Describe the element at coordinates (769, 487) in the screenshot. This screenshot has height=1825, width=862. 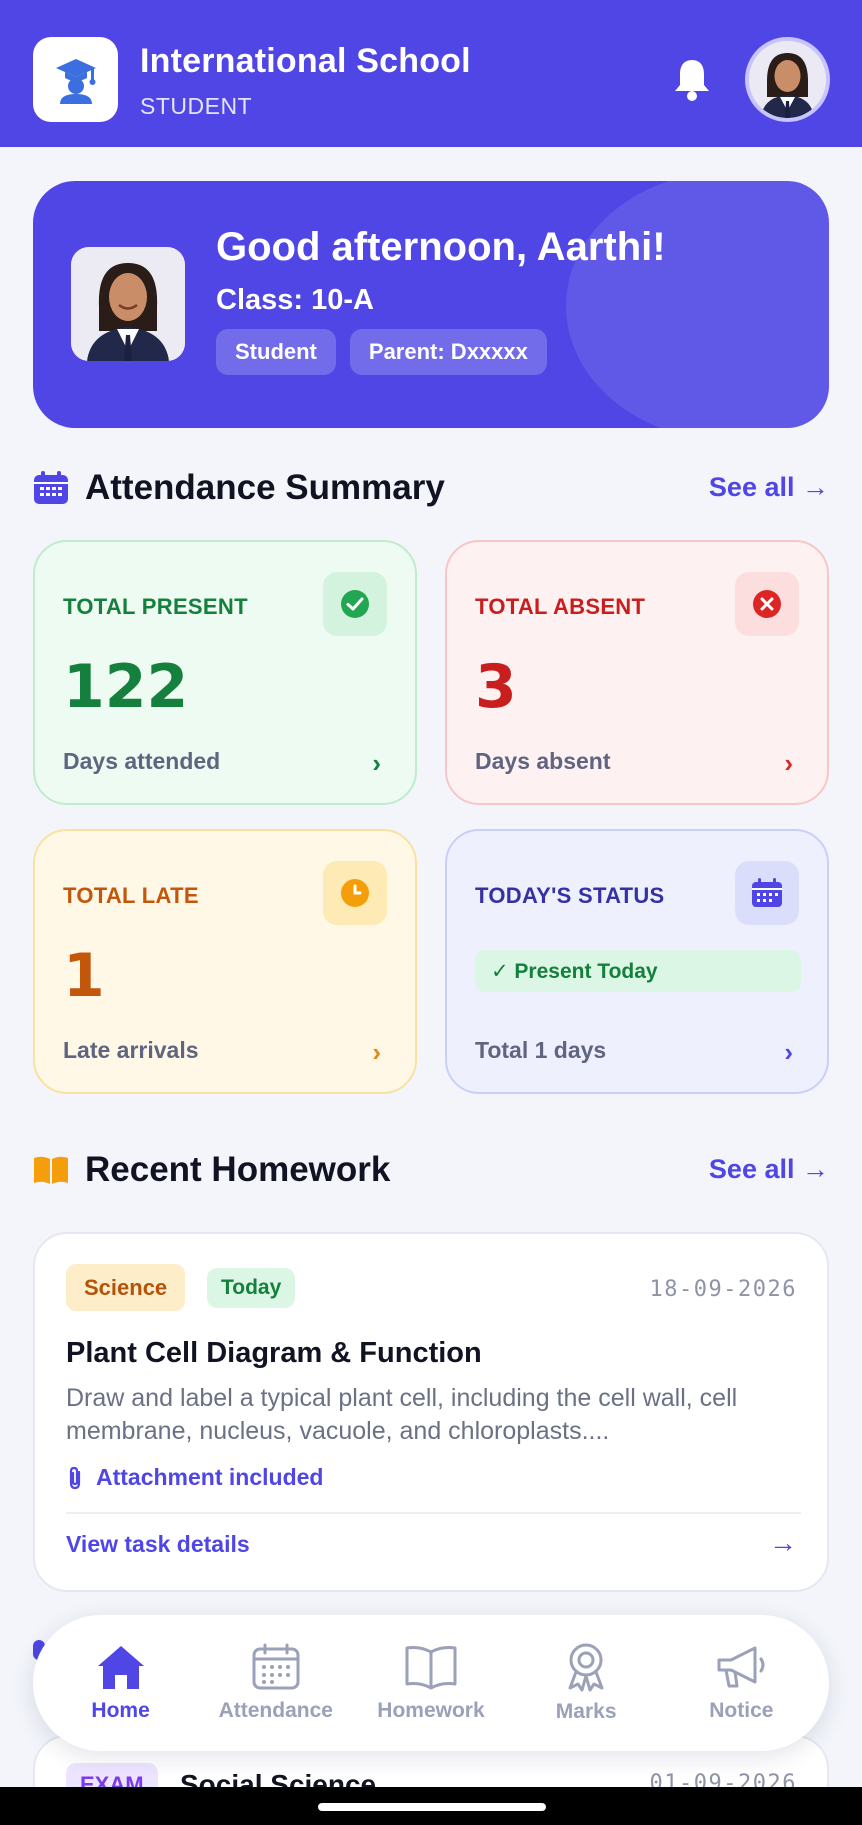
I see `attendance-see-all-link: See all →` at that location.